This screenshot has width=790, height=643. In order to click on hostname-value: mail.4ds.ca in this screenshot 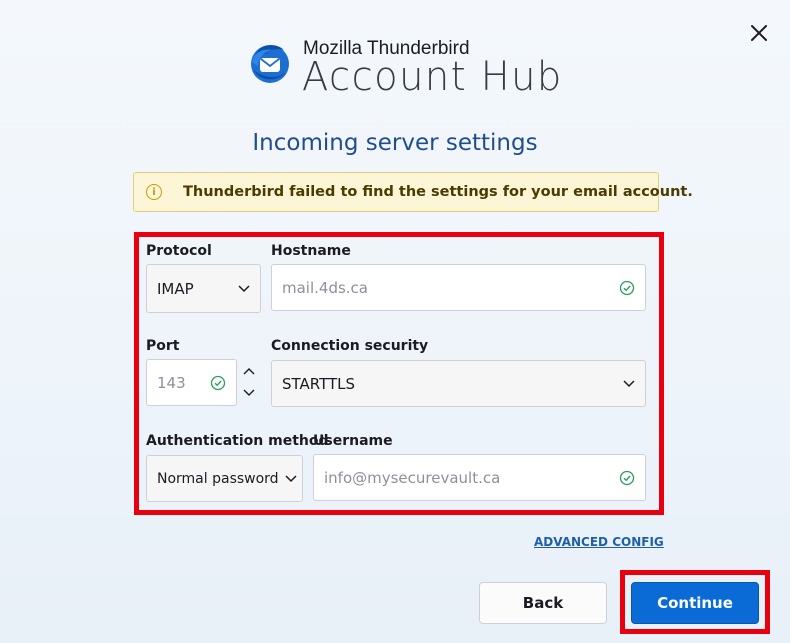, I will do `click(325, 287)`.